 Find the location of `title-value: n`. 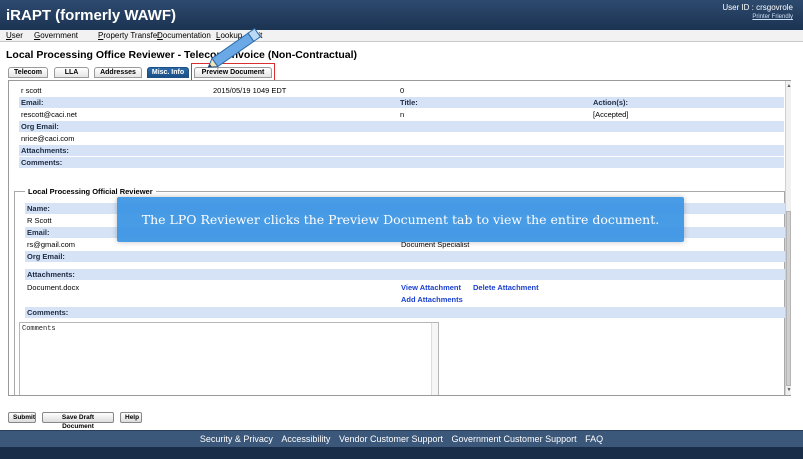

title-value: n is located at coordinates (402, 114).